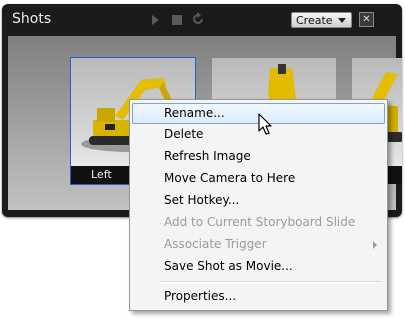 This screenshot has width=405, height=320. I want to click on menu-item-label: Associate Trigger, so click(215, 244).